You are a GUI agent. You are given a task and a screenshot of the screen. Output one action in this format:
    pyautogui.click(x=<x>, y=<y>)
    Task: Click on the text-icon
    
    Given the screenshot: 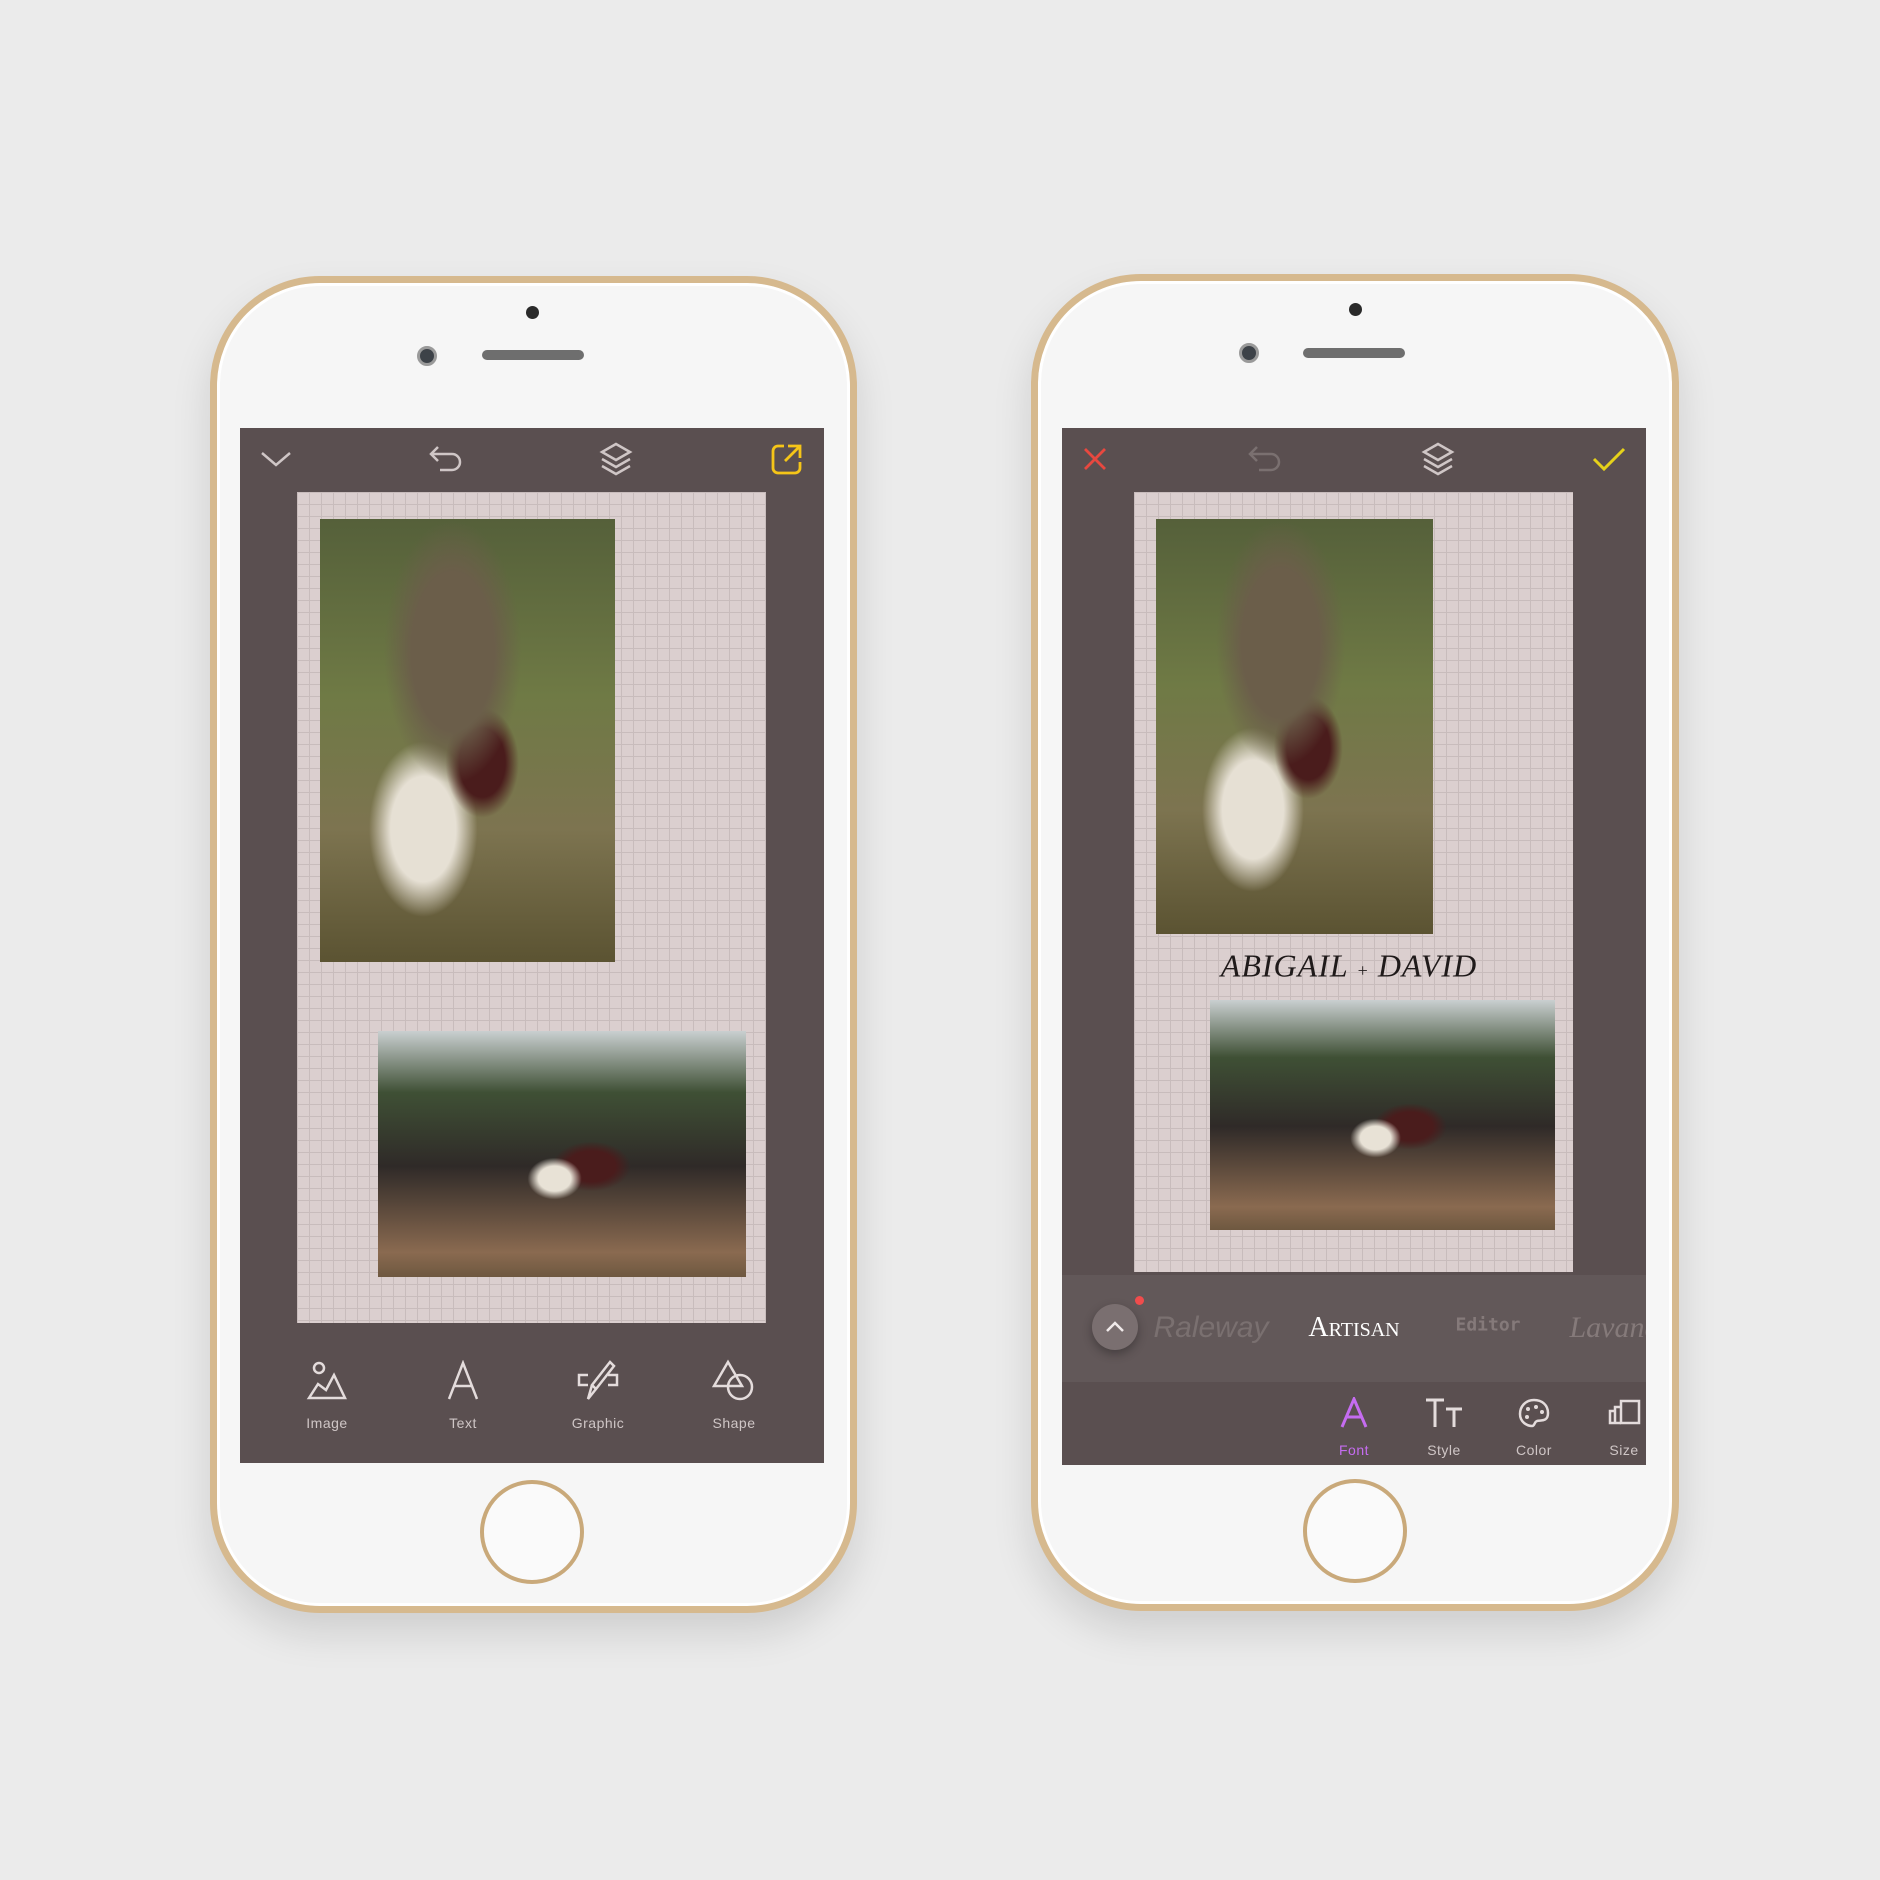 What is the action you would take?
    pyautogui.click(x=463, y=1380)
    